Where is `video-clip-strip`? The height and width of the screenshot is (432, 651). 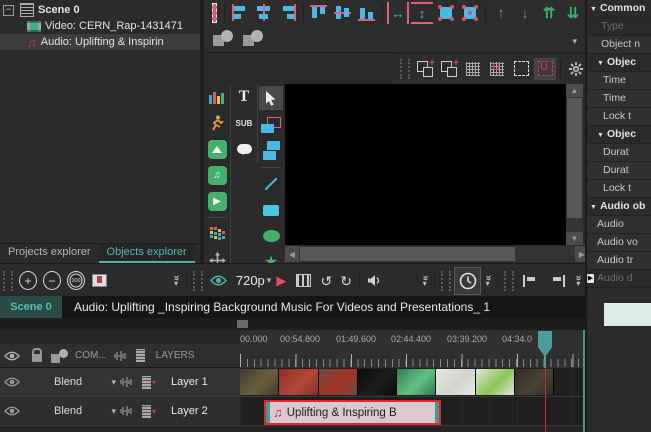 video-clip-strip is located at coordinates (397, 382).